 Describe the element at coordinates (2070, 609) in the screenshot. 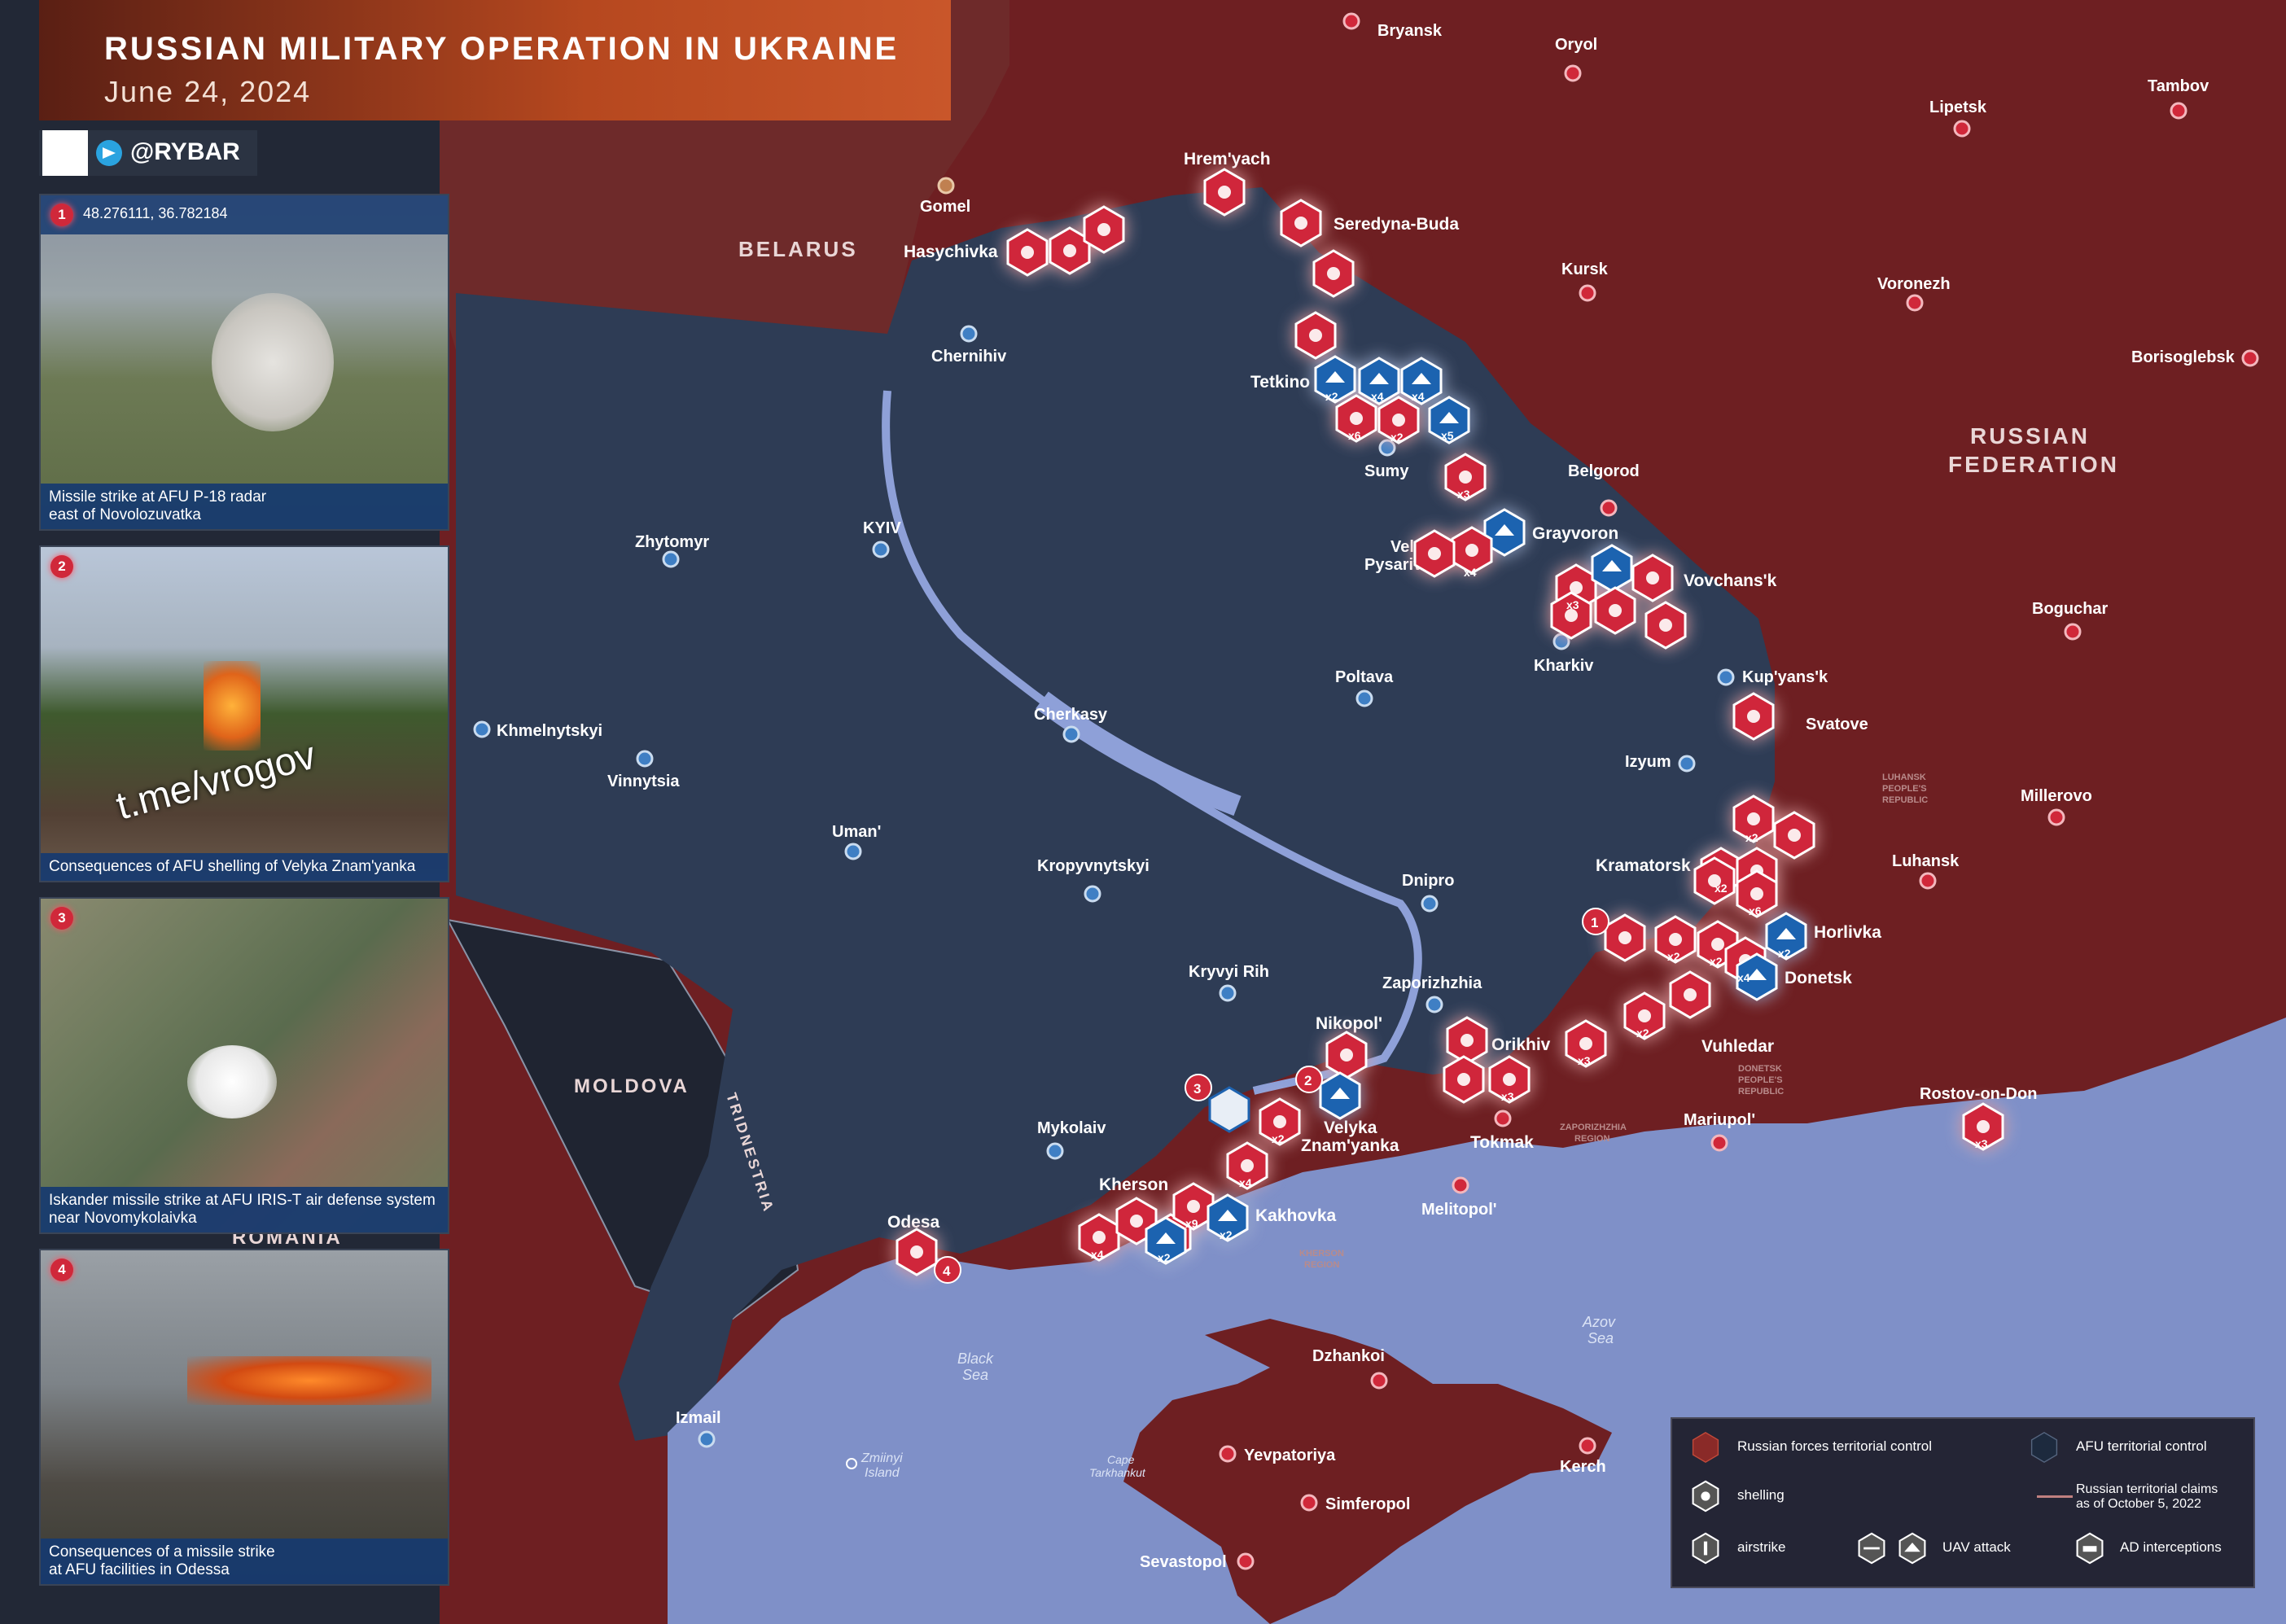

I see `city-boguchar: Boguchar` at that location.